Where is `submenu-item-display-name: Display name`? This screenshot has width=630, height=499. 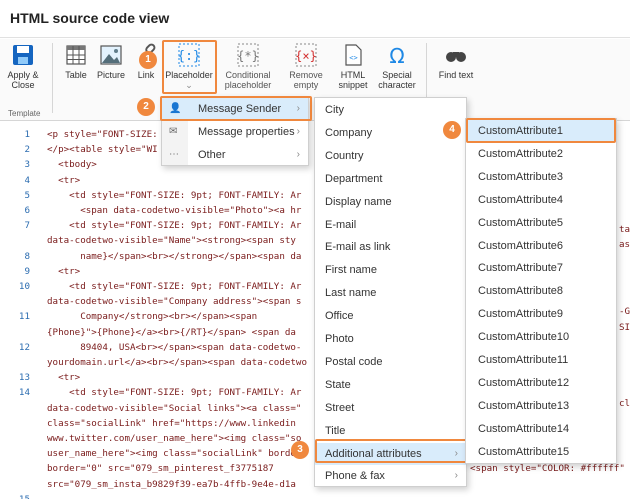 submenu-item-display-name: Display name is located at coordinates (390, 202).